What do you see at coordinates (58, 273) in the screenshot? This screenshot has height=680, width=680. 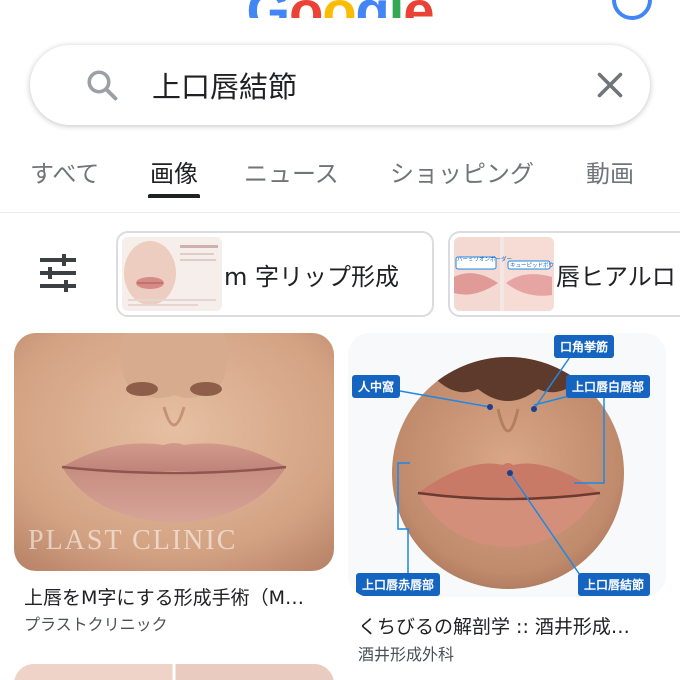 I see `tune-icon` at bounding box center [58, 273].